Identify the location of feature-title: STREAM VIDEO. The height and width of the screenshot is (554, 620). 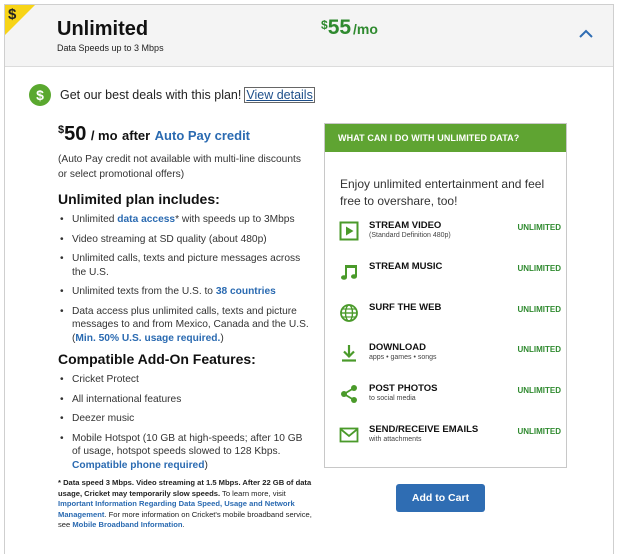
(405, 225).